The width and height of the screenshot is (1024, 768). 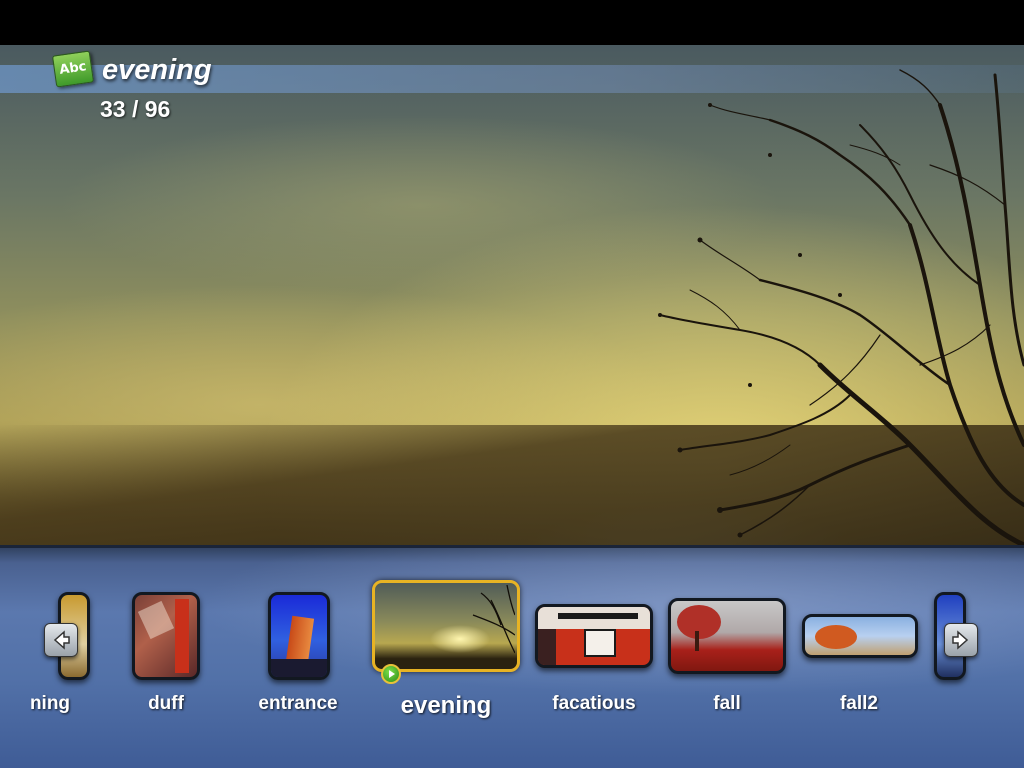 I want to click on thumbnail-evening, so click(x=446, y=626).